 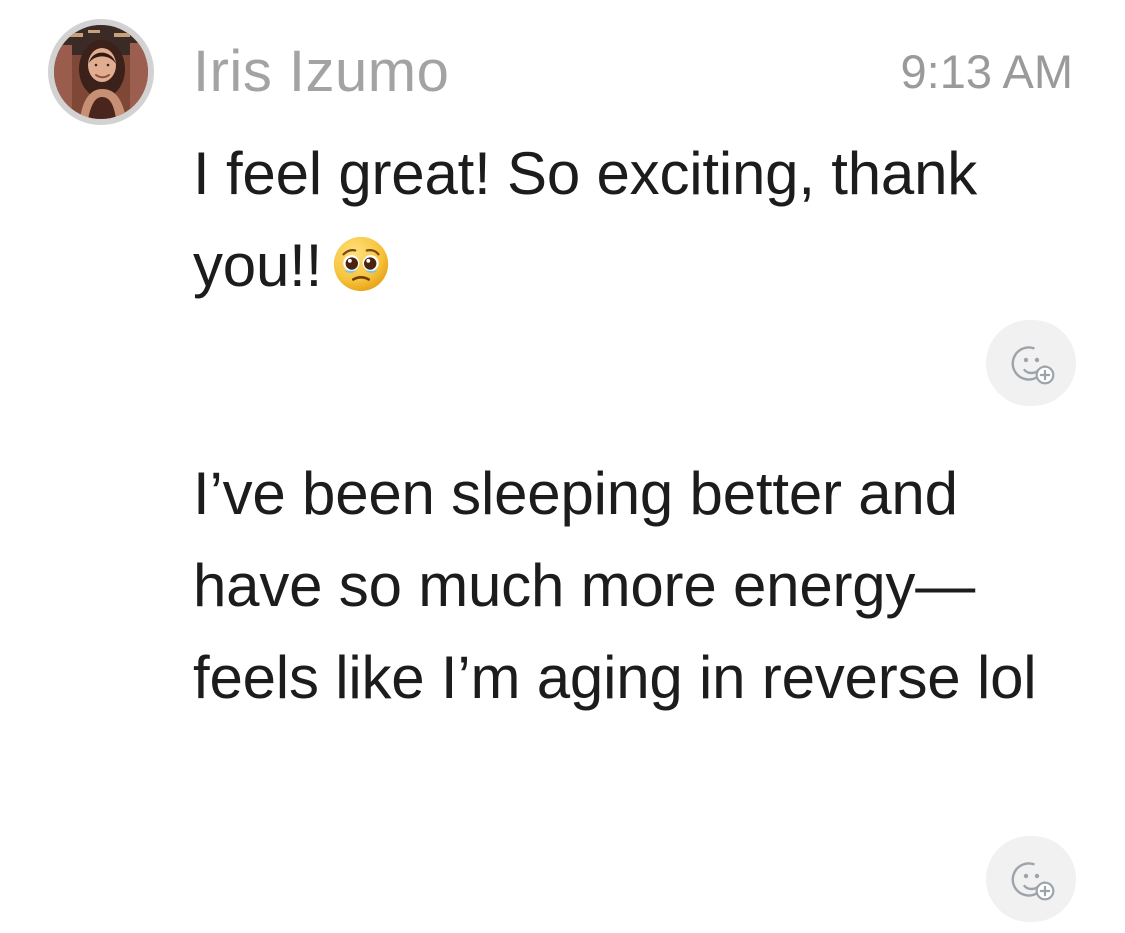 I want to click on message-body: I feel great! So exciting, thank you!!, so click(x=585, y=219).